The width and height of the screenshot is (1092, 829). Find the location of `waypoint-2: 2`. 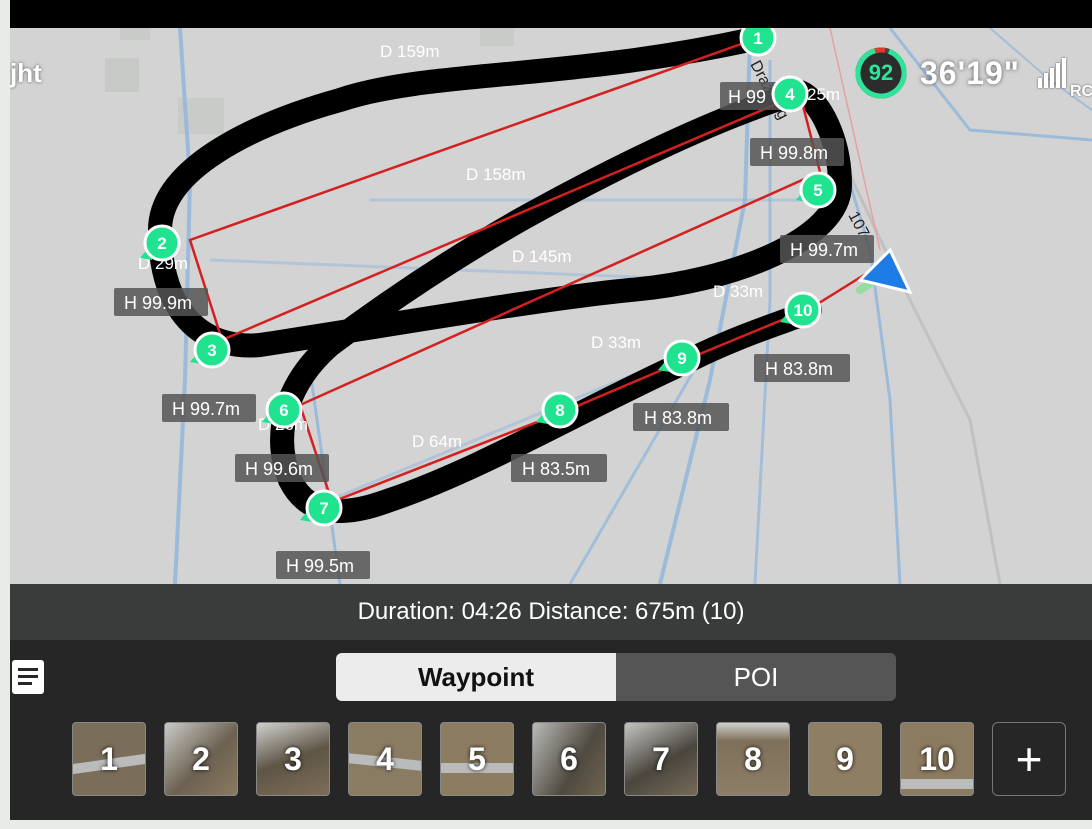

waypoint-2: 2 is located at coordinates (162, 243).